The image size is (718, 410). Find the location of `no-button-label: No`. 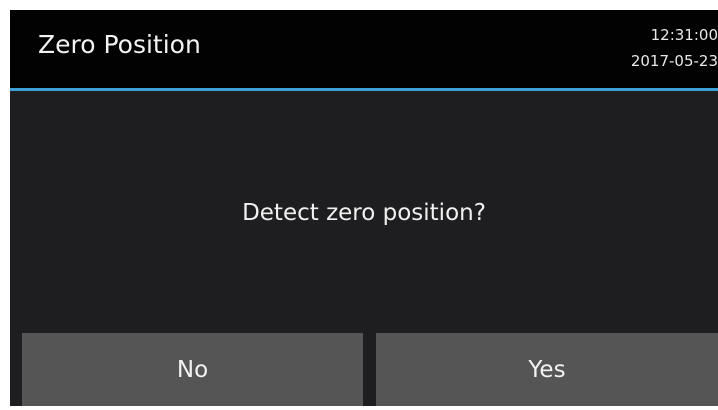

no-button-label: No is located at coordinates (192, 369).